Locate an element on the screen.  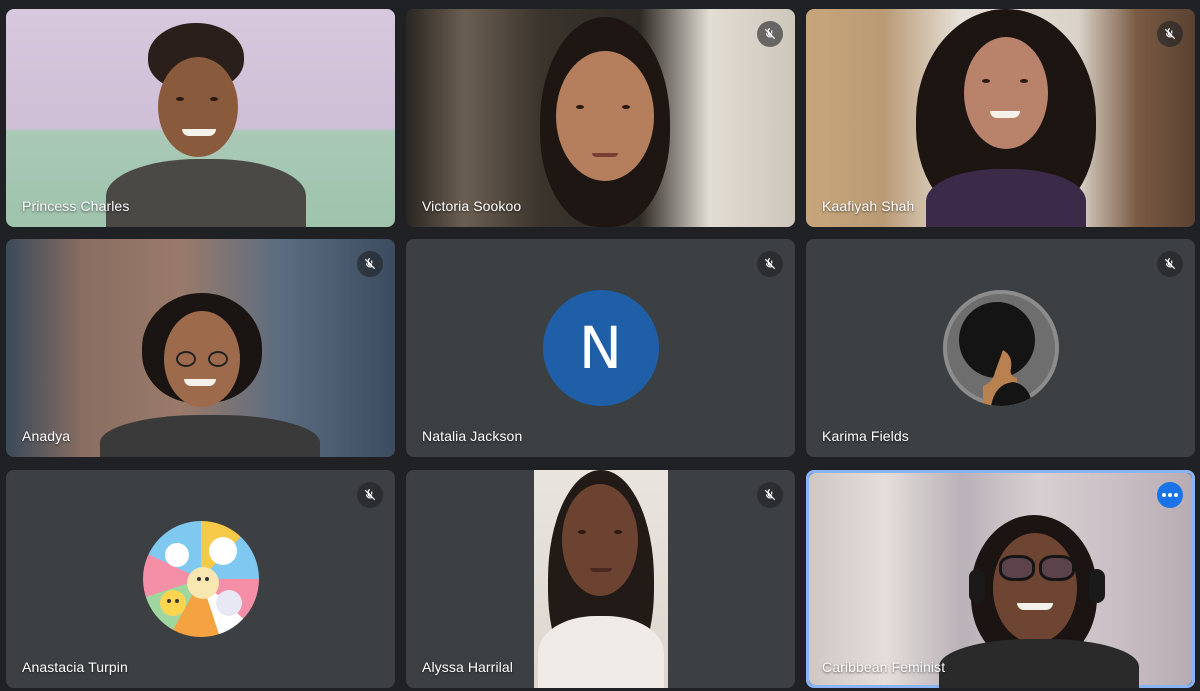
participant-name: Princess Charles is located at coordinates (76, 206).